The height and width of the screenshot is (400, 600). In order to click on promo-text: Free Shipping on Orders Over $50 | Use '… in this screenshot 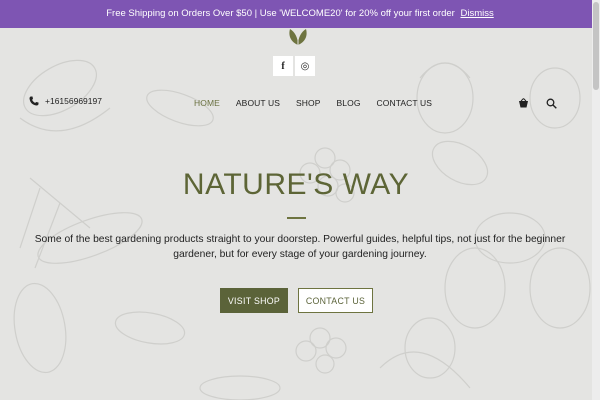, I will do `click(280, 13)`.